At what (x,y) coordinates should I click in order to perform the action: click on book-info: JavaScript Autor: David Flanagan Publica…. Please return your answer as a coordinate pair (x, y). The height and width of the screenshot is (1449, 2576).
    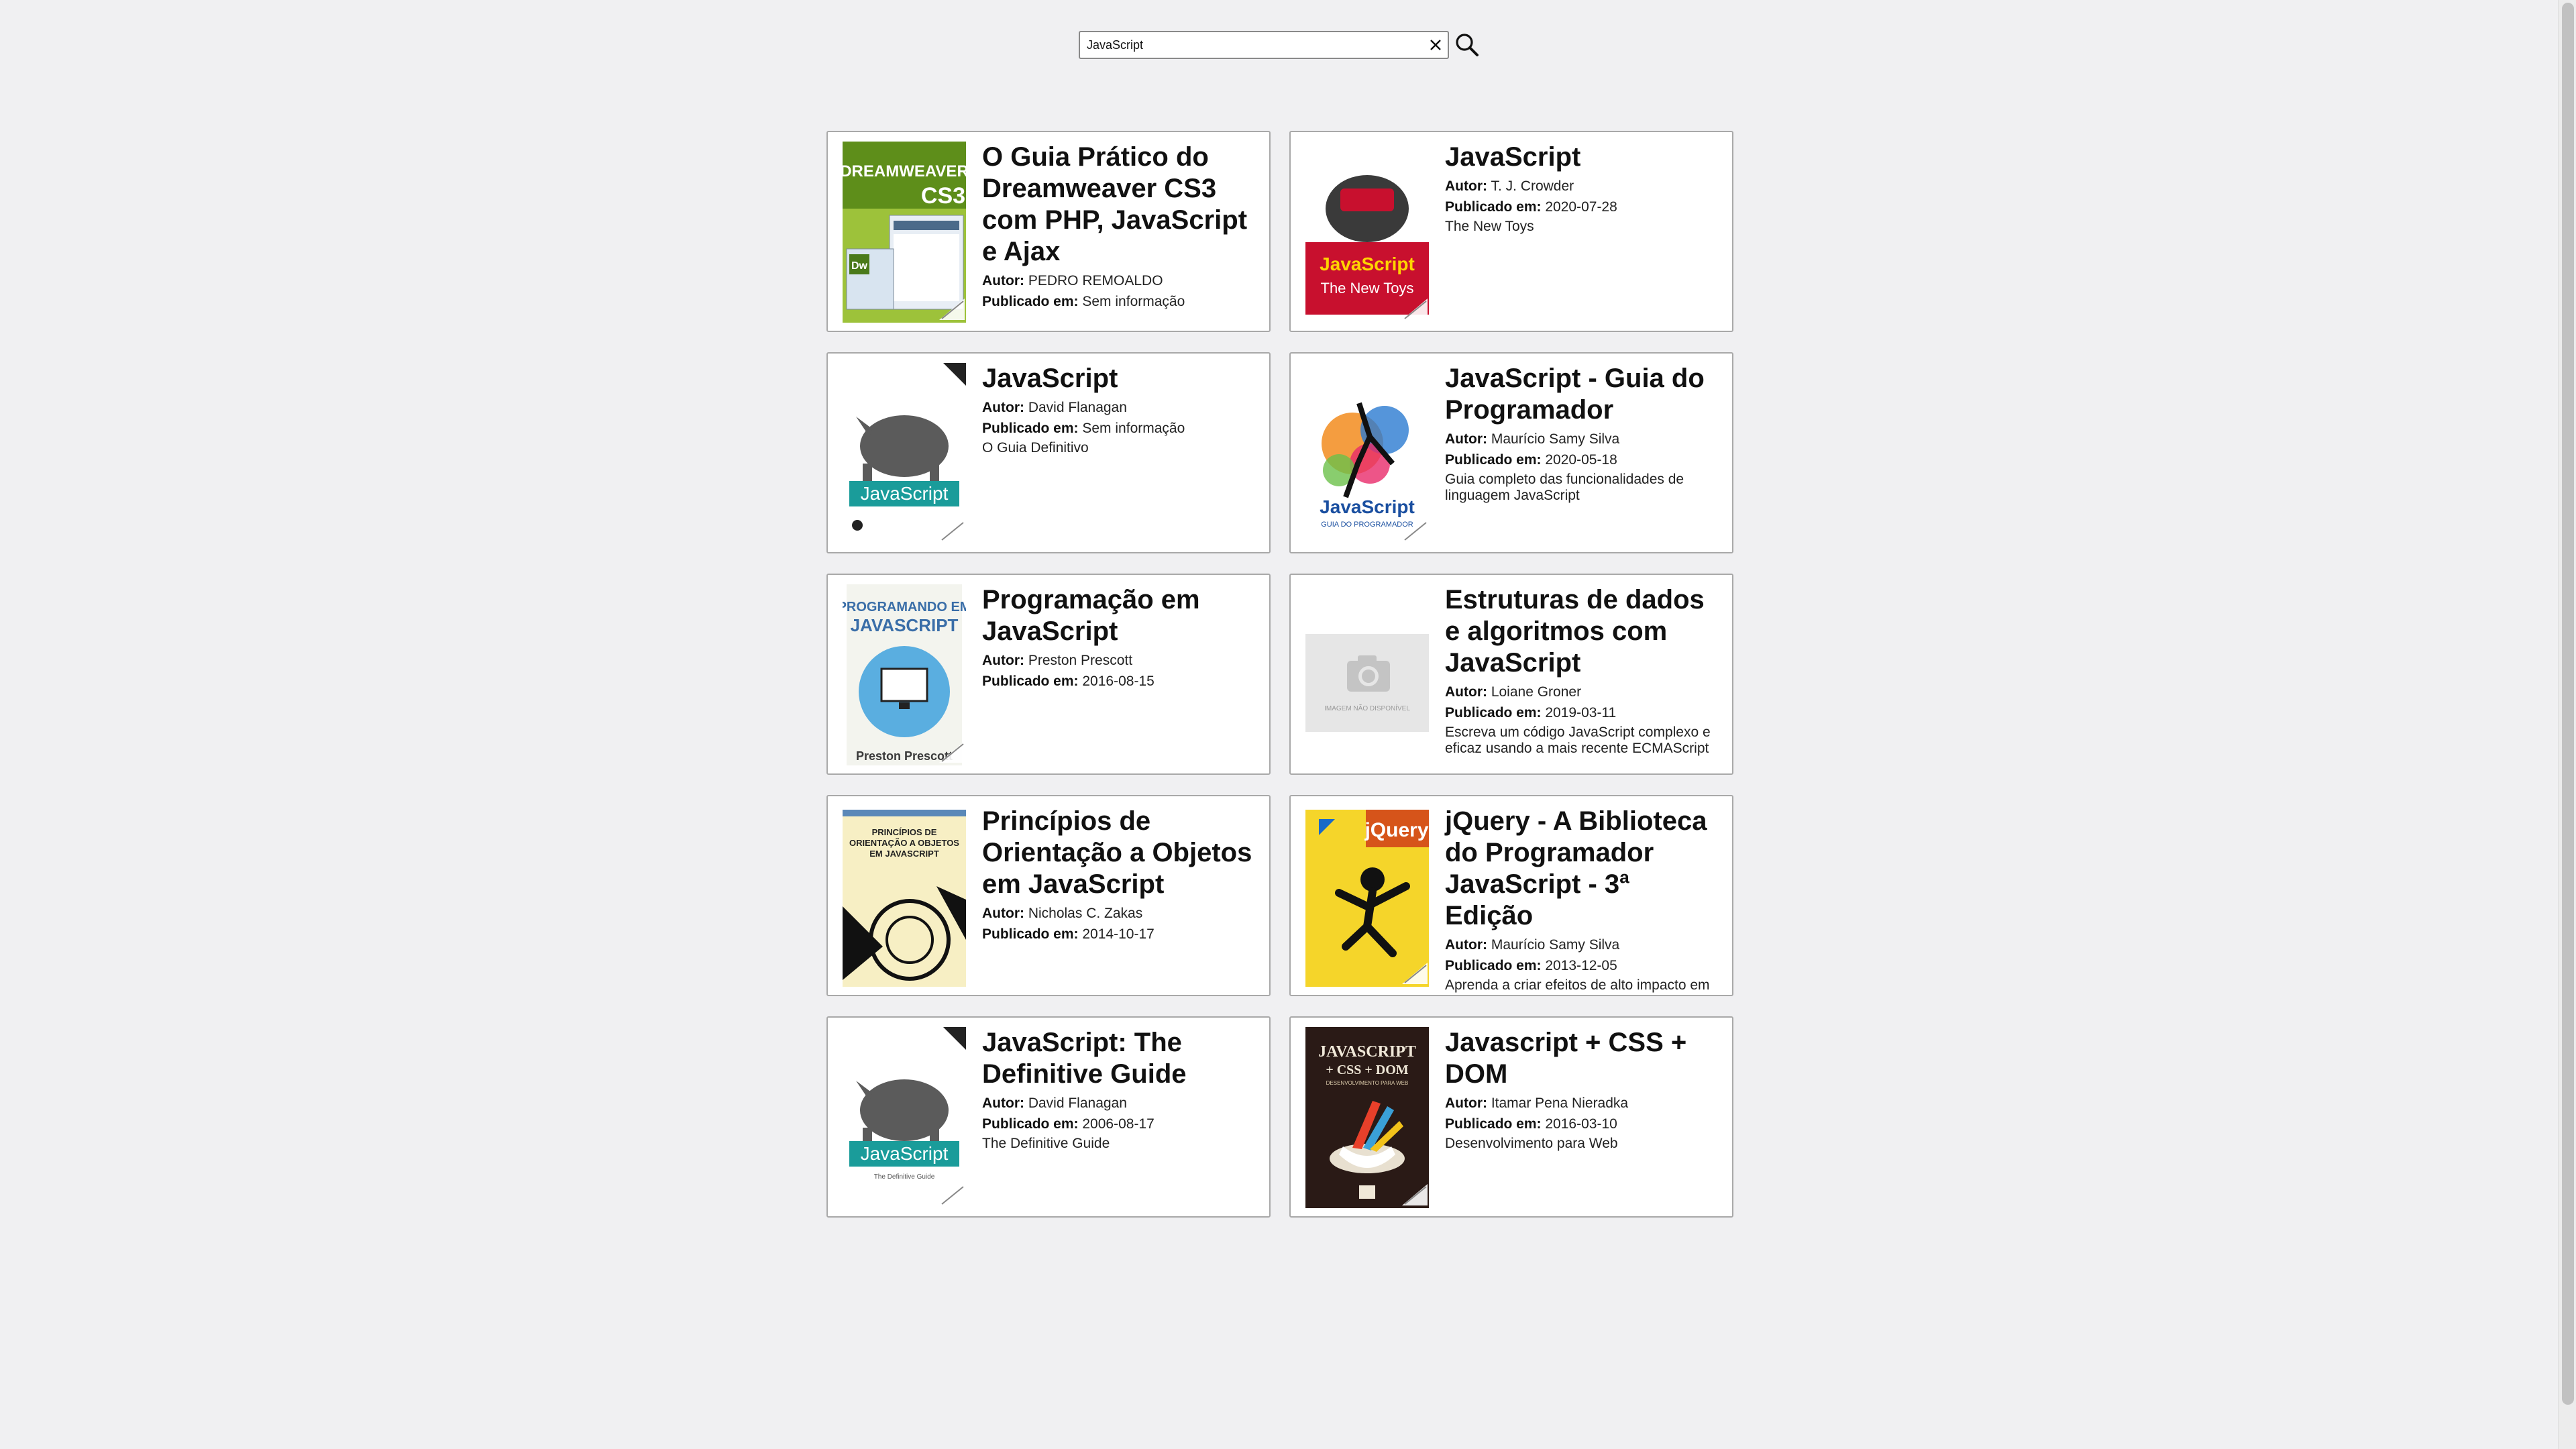
    Looking at the image, I should click on (1120, 453).